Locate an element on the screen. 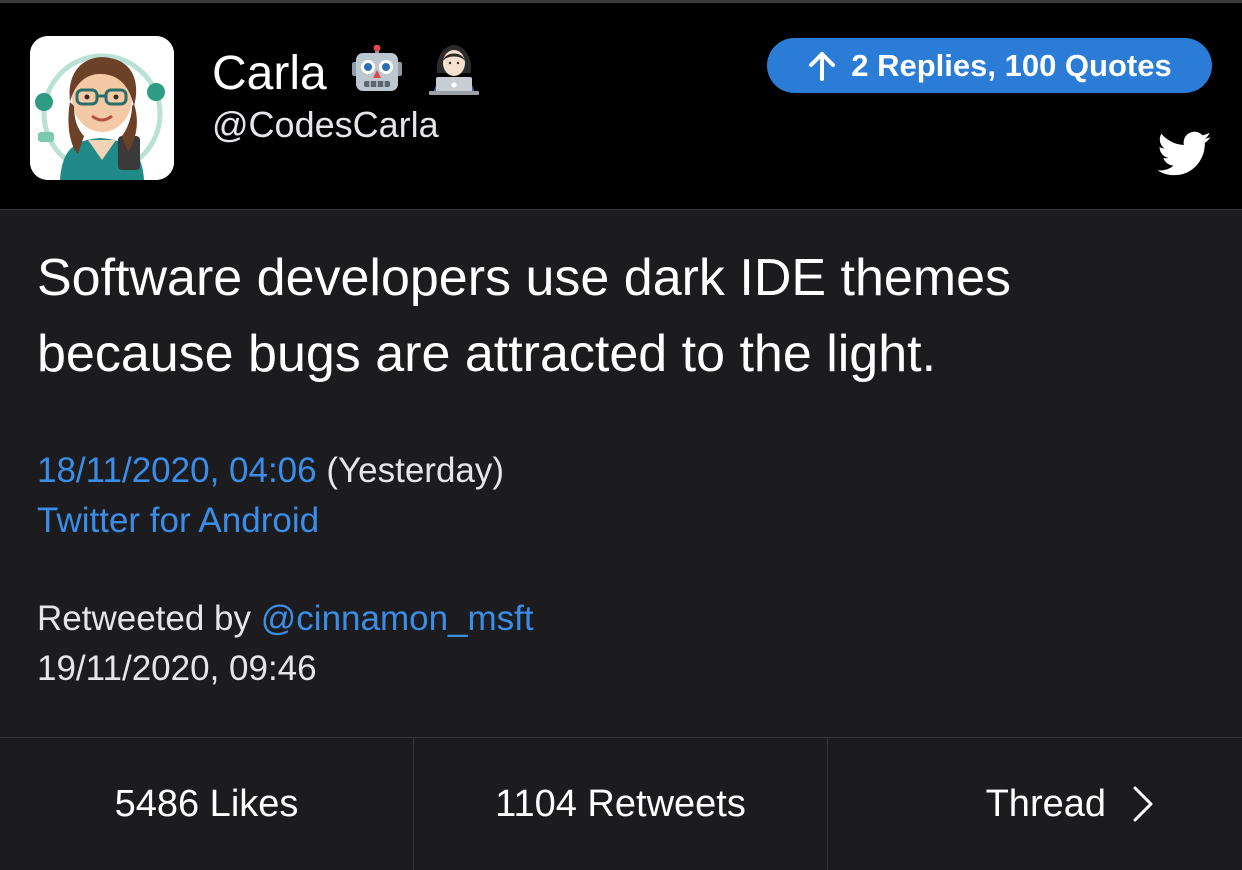  replies-quotes-label: 2 Replies, 100 Quotes is located at coordinates (1011, 65).